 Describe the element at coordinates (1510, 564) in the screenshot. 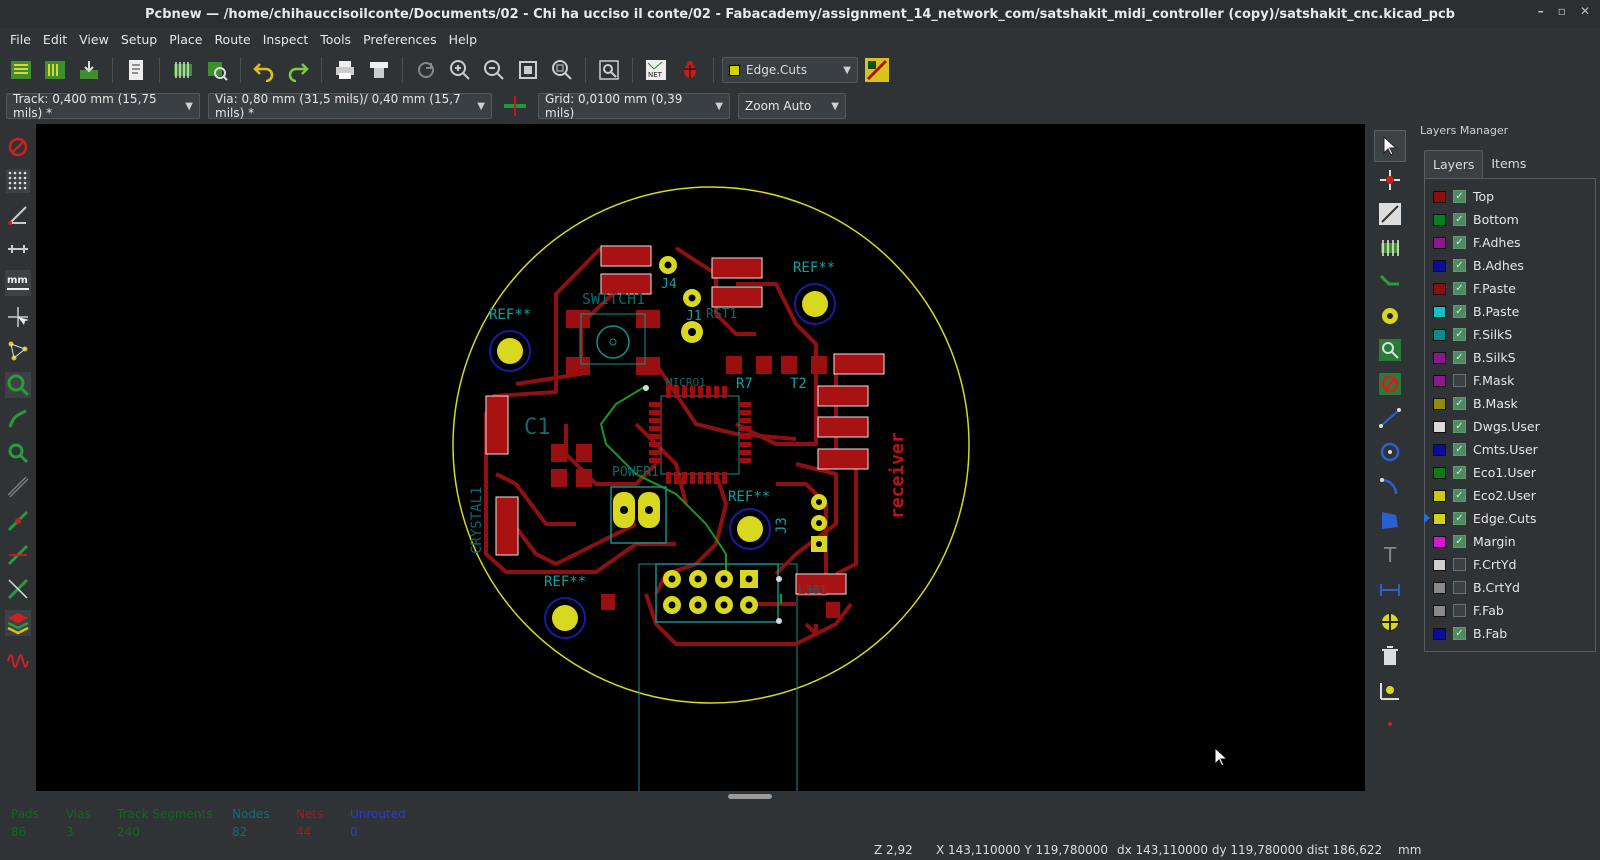

I see `layer-row: F.CrtYd` at that location.